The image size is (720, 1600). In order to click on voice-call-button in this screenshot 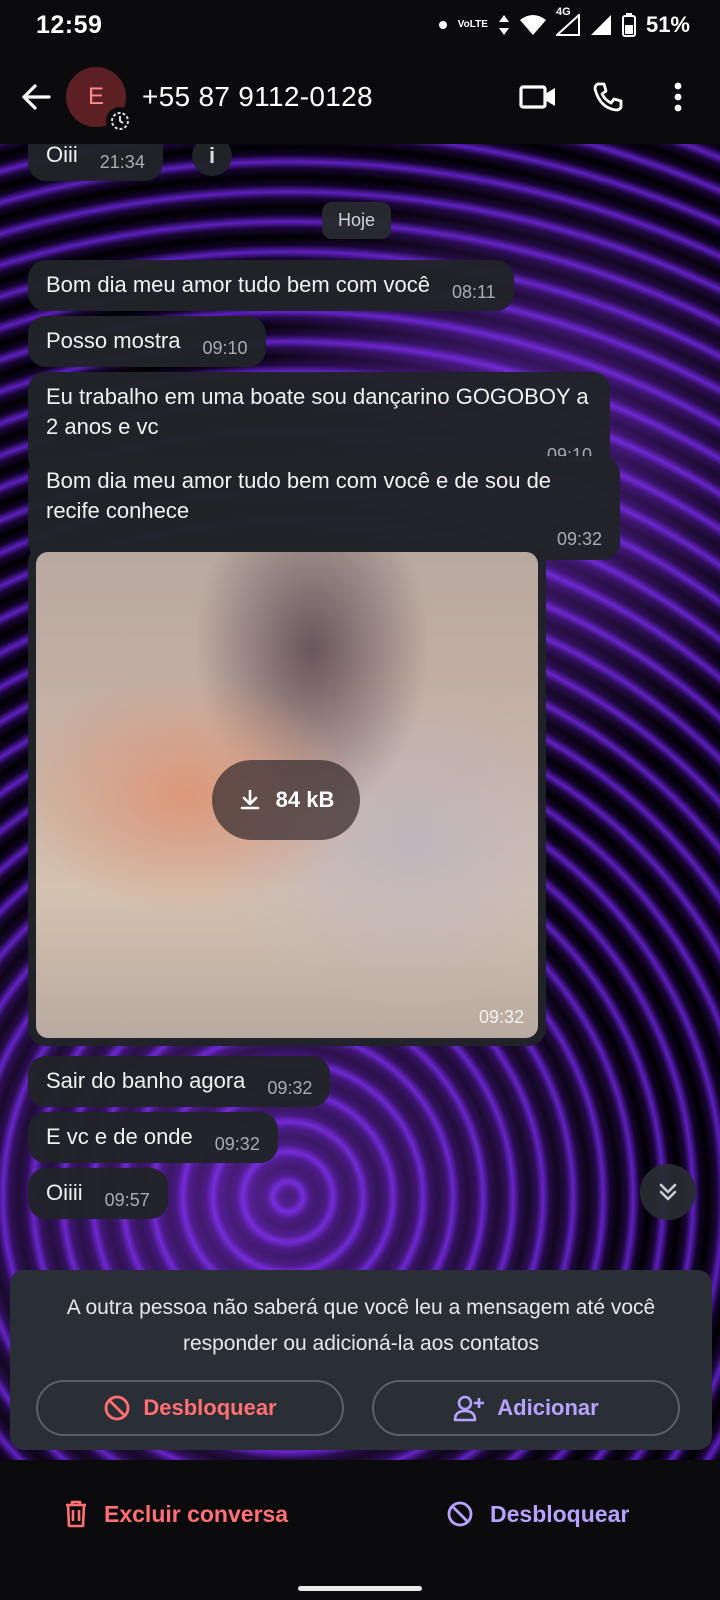, I will do `click(608, 97)`.